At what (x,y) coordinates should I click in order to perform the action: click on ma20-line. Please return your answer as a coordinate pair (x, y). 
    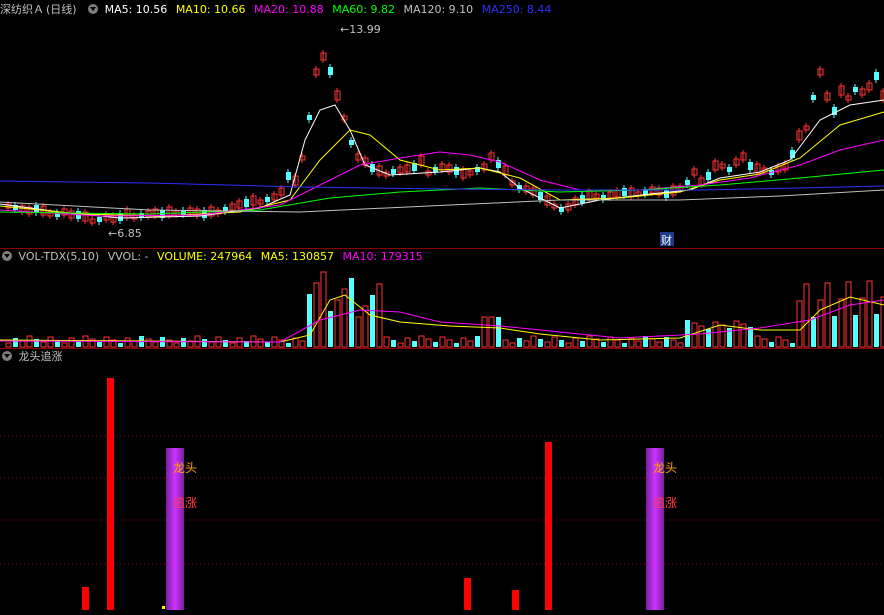
    Looking at the image, I should click on (442, 178).